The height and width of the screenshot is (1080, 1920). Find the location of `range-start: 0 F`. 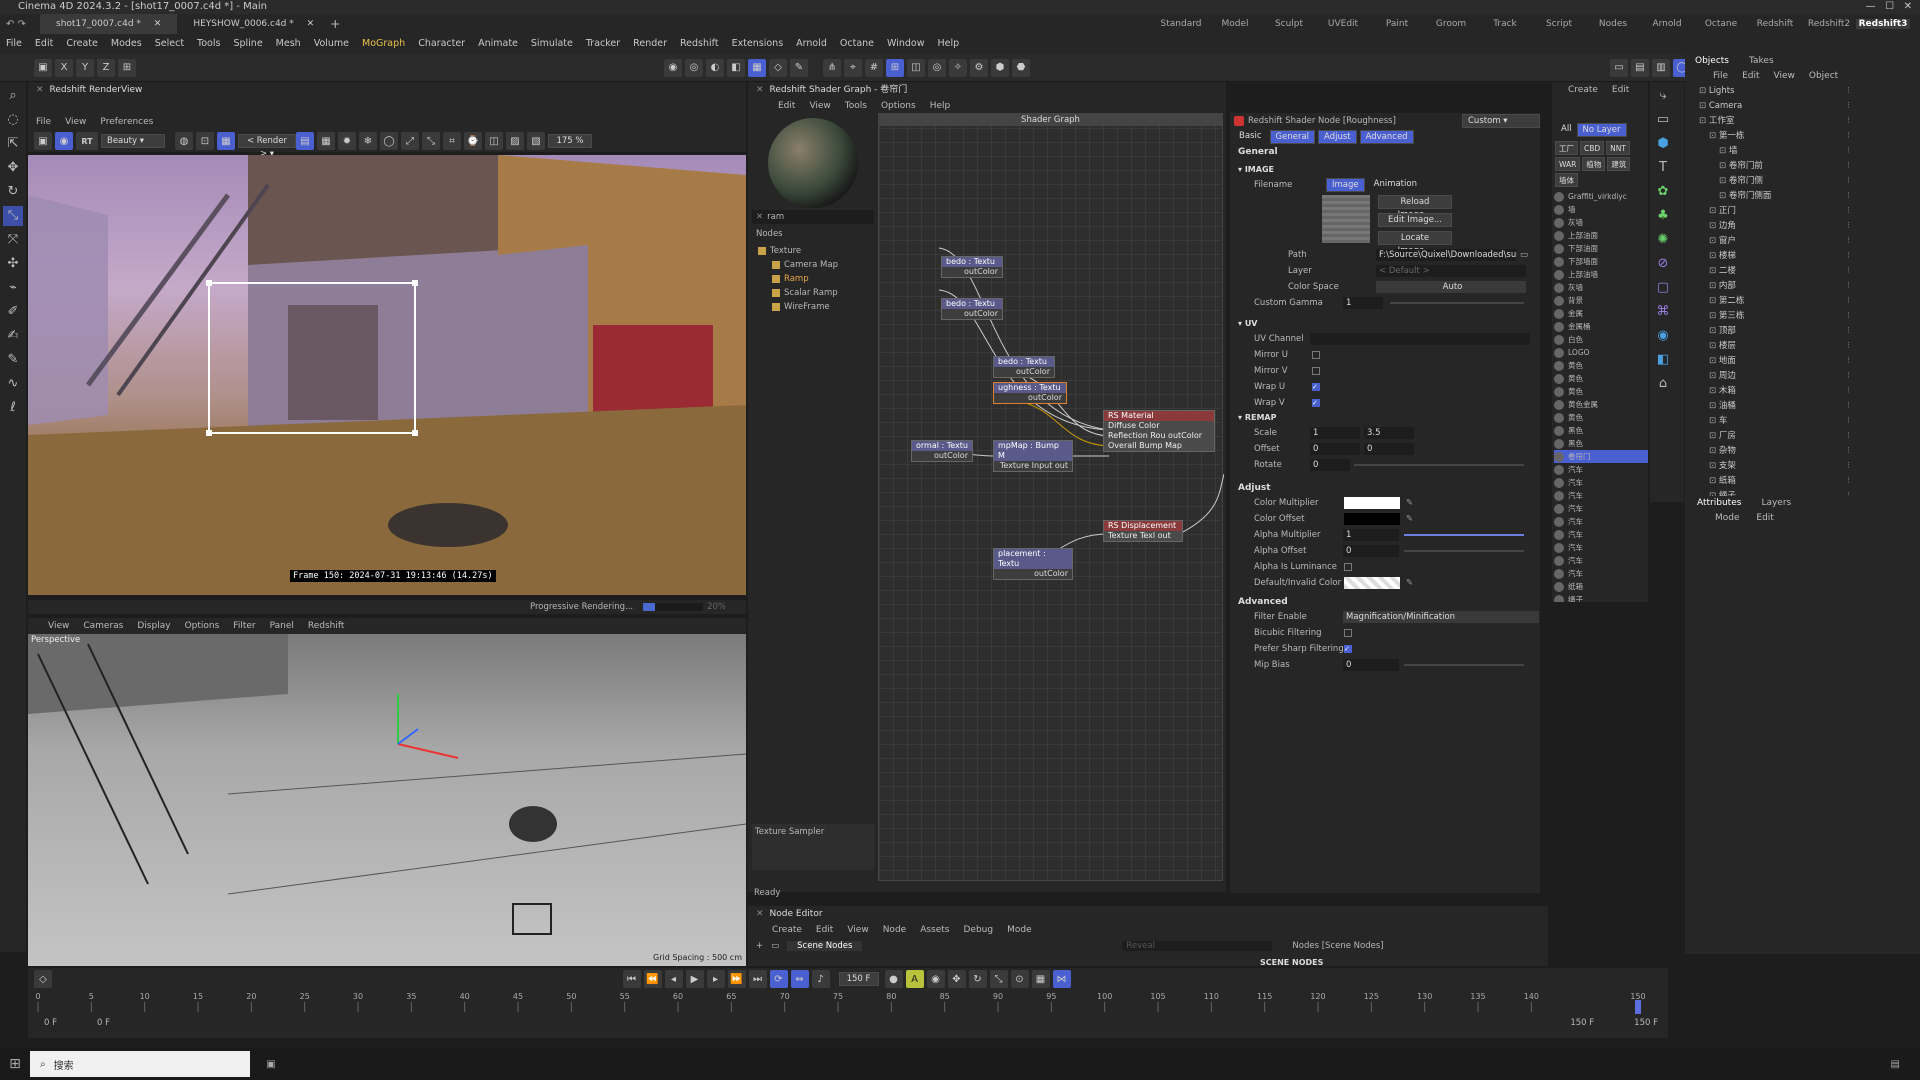

range-start: 0 F is located at coordinates (50, 1023).